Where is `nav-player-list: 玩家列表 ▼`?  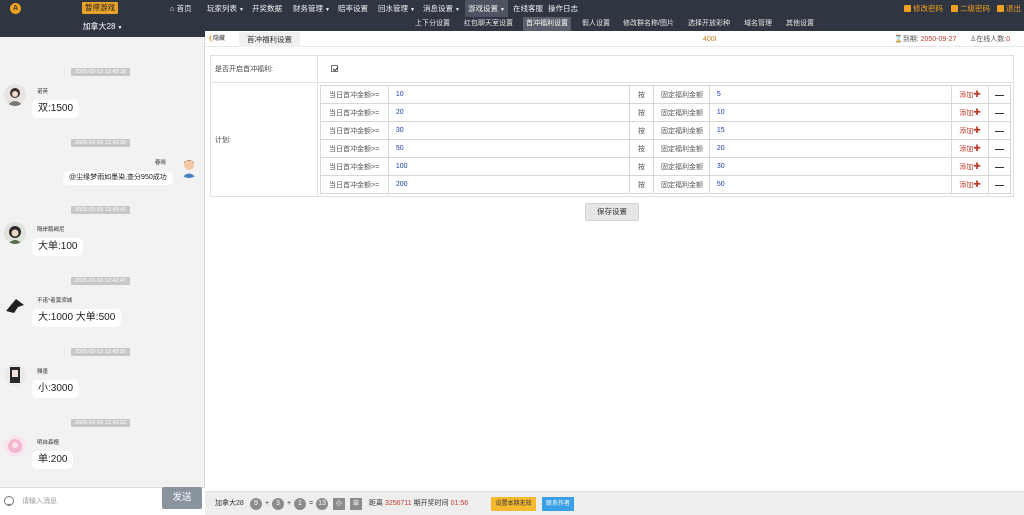
nav-player-list: 玩家列表 ▼ is located at coordinates (225, 8).